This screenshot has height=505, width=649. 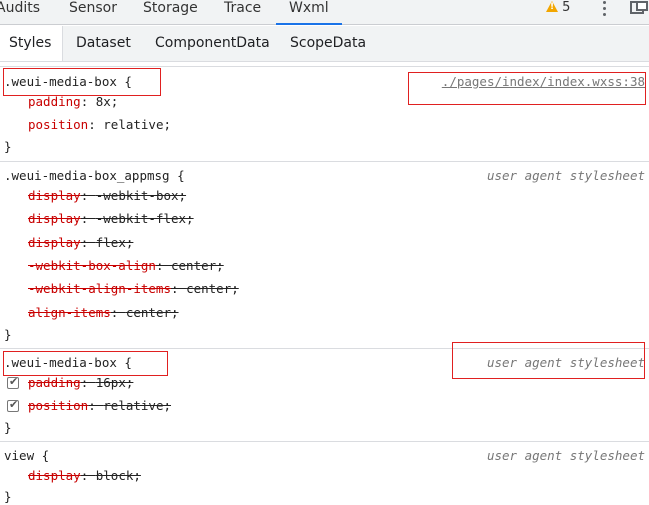 I want to click on rule-selector: view {, so click(x=26, y=456).